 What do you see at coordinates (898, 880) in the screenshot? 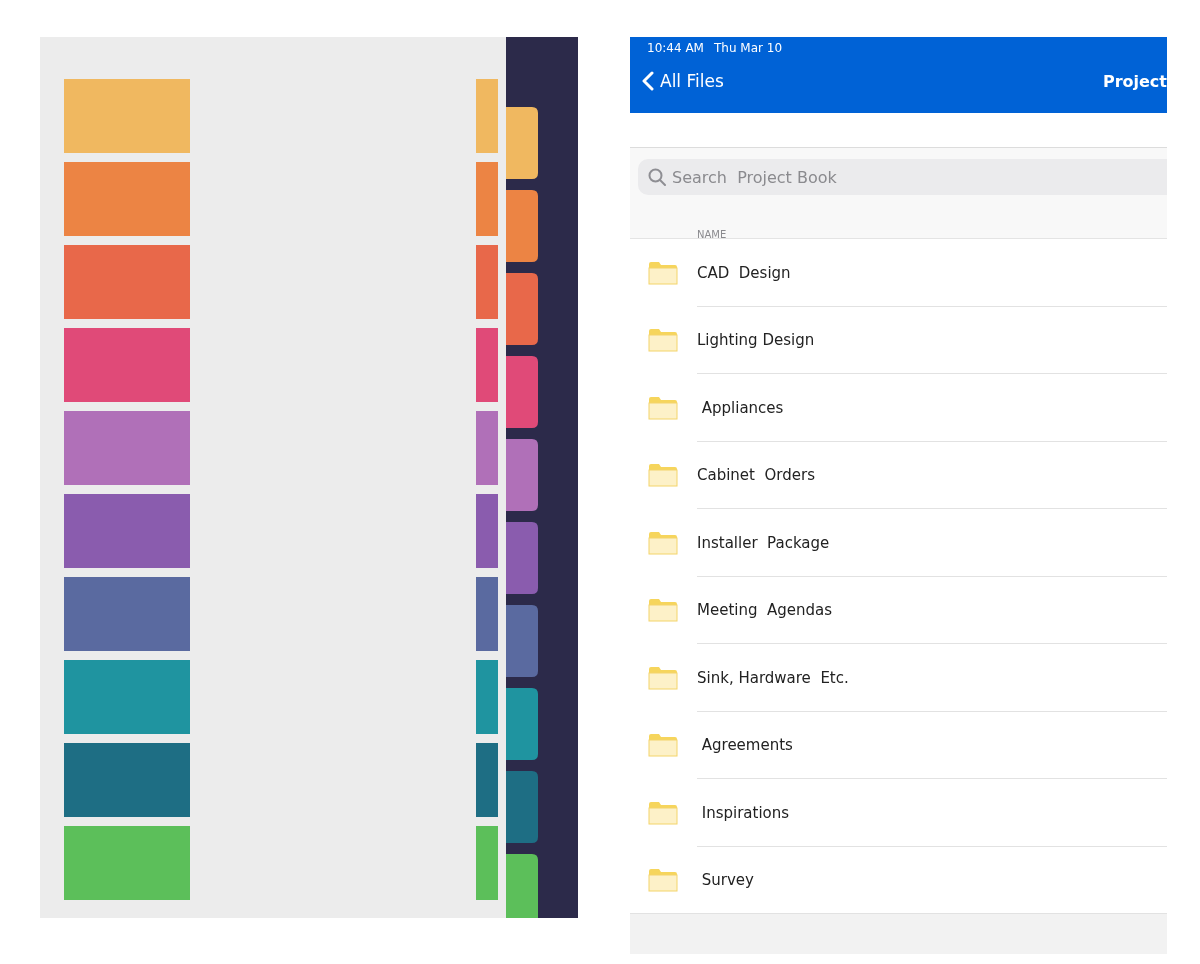
I see `folder-row: Survey` at bounding box center [898, 880].